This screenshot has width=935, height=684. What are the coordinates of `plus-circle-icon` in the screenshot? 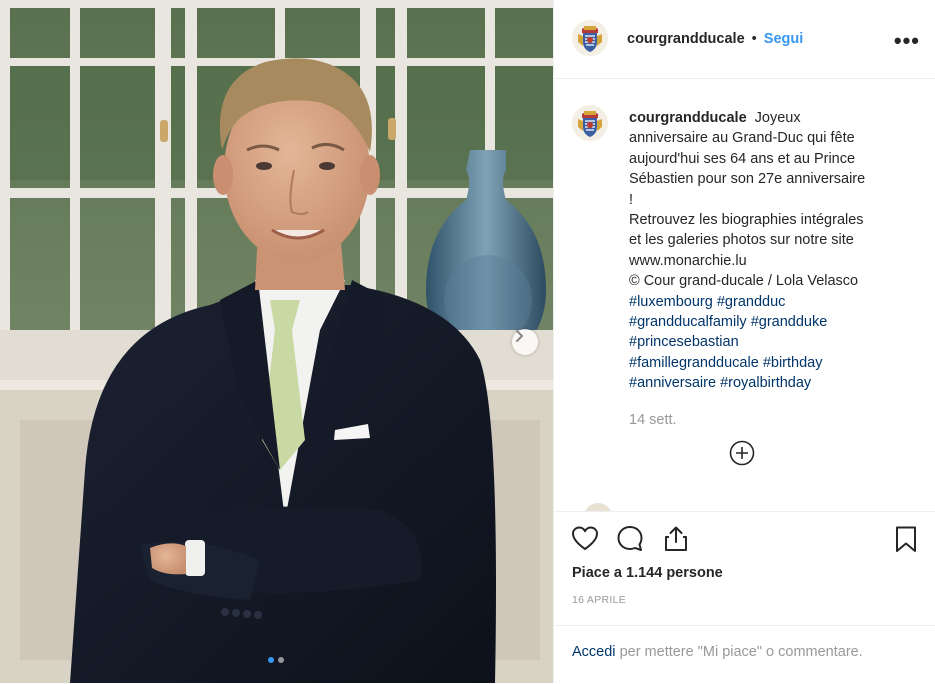 It's located at (742, 453).